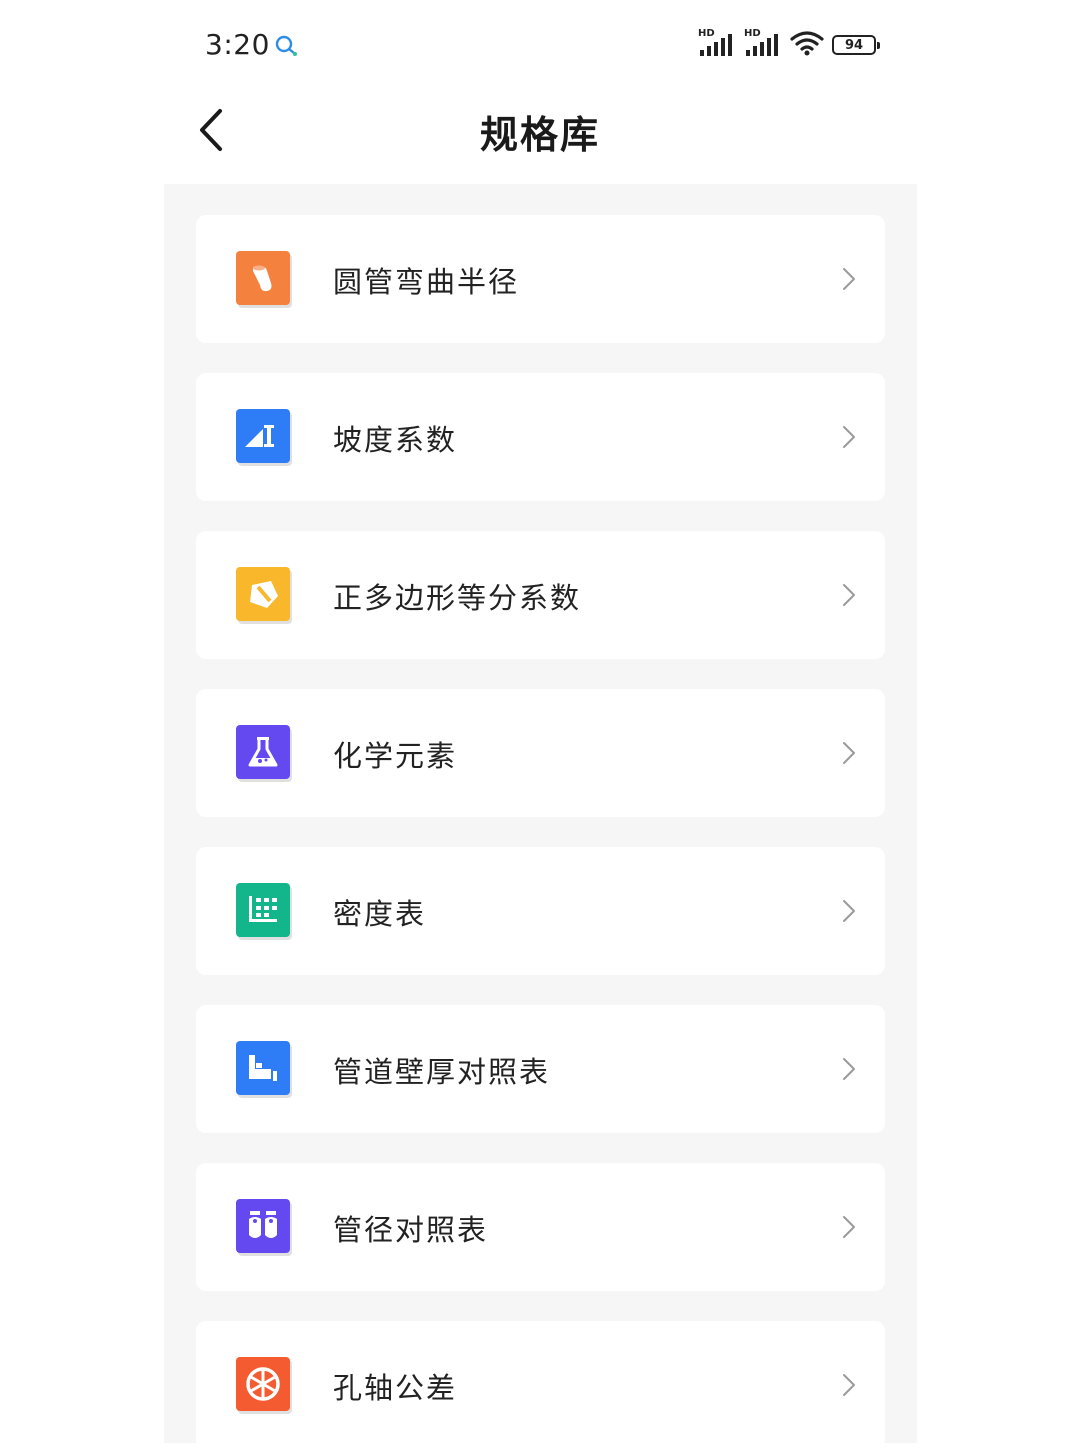 This screenshot has height=1449, width=1080. I want to click on polygon-icon, so click(263, 594).